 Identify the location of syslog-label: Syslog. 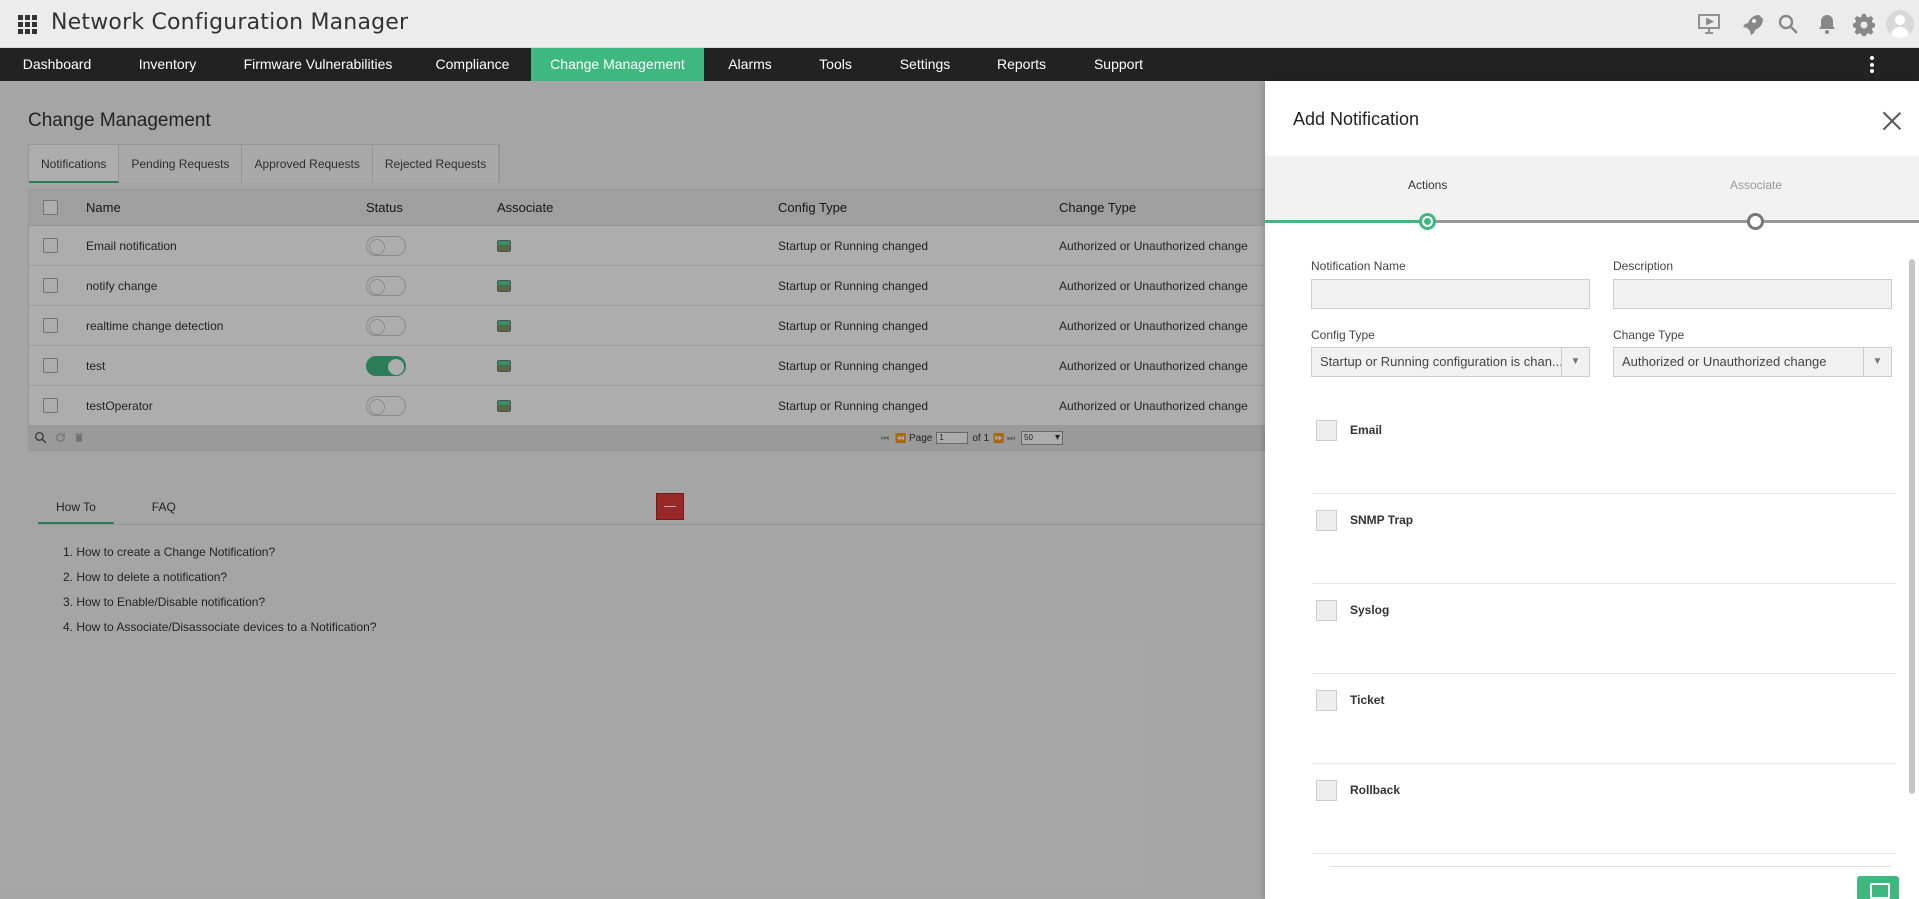
(1370, 610).